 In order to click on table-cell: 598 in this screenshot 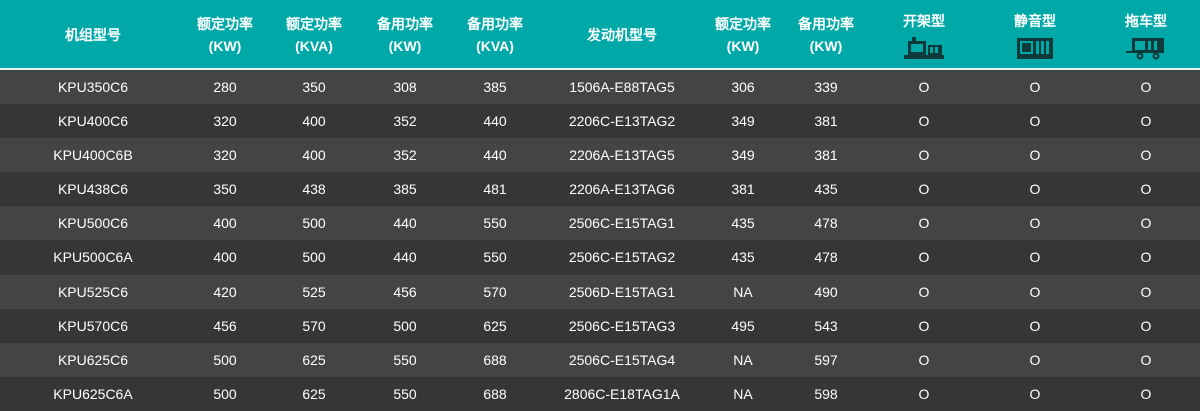, I will do `click(826, 393)`.